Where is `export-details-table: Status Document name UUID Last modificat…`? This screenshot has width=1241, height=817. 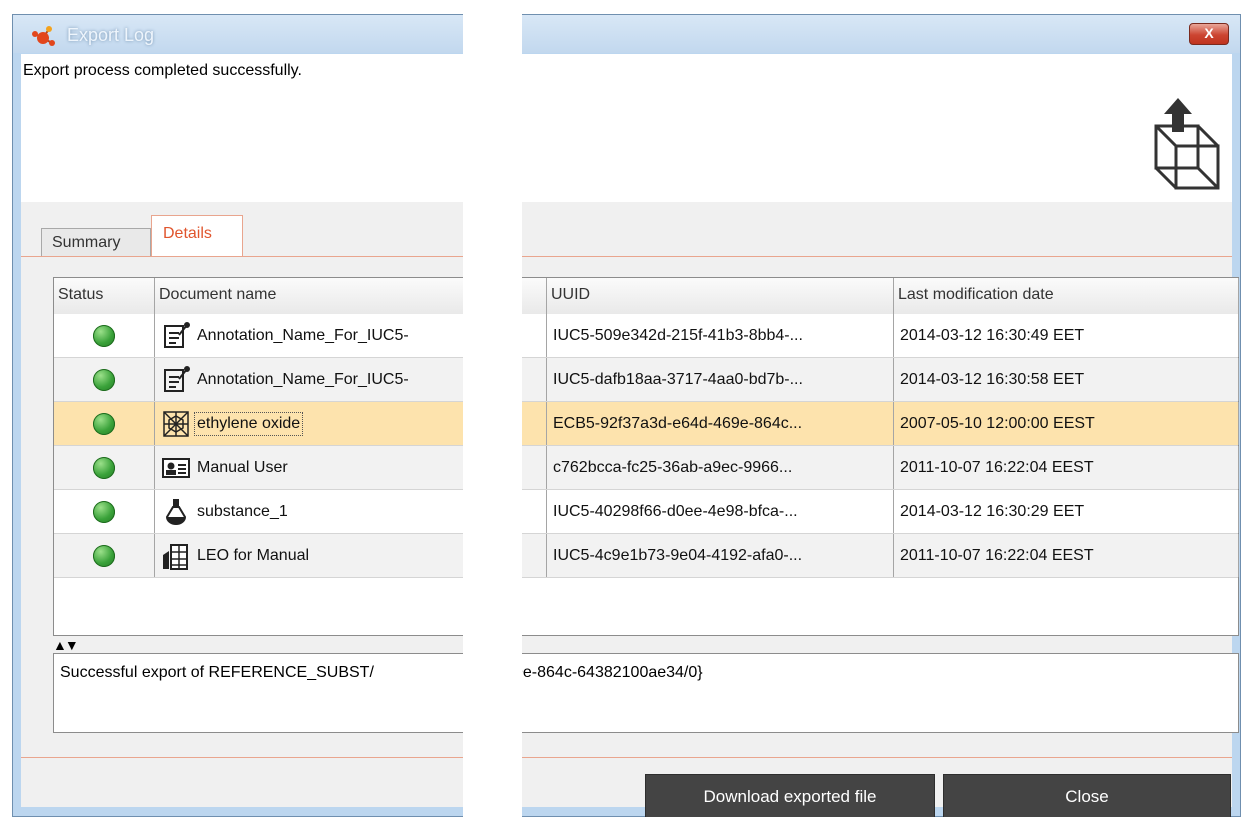 export-details-table: Status Document name UUID Last modificat… is located at coordinates (258, 456).